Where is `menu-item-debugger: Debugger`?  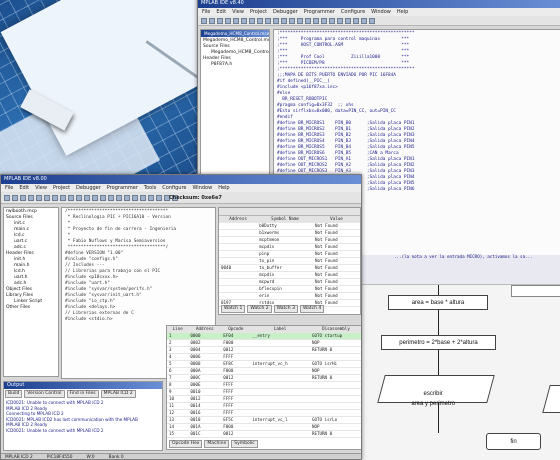
menu-item-debugger: Debugger is located at coordinates (285, 12).